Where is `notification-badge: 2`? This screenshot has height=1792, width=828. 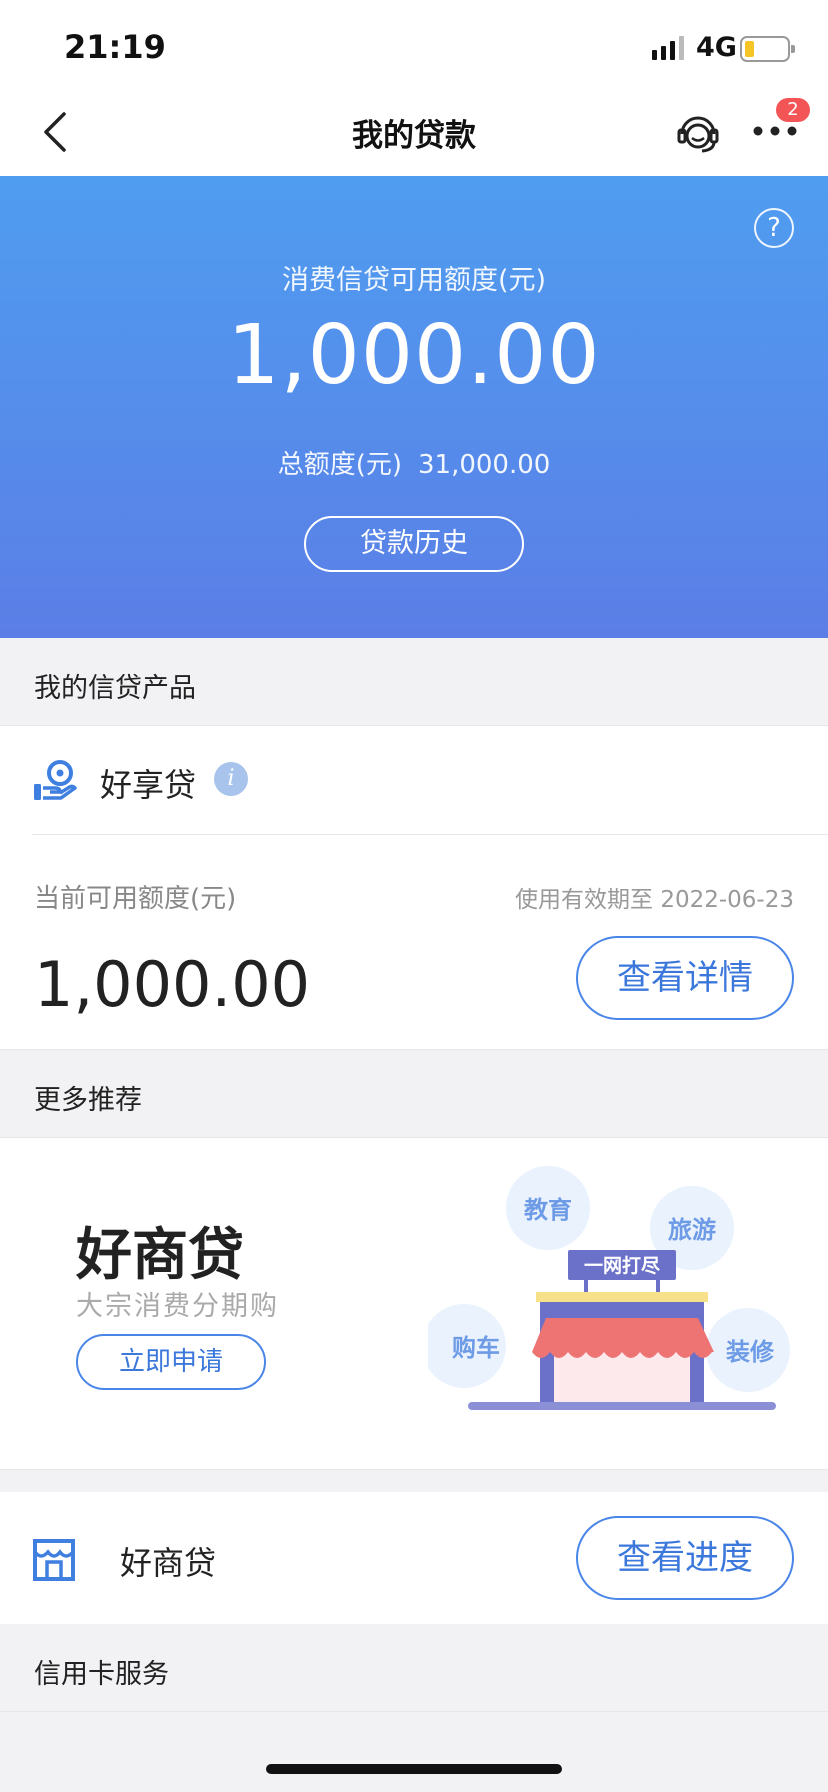
notification-badge: 2 is located at coordinates (793, 110).